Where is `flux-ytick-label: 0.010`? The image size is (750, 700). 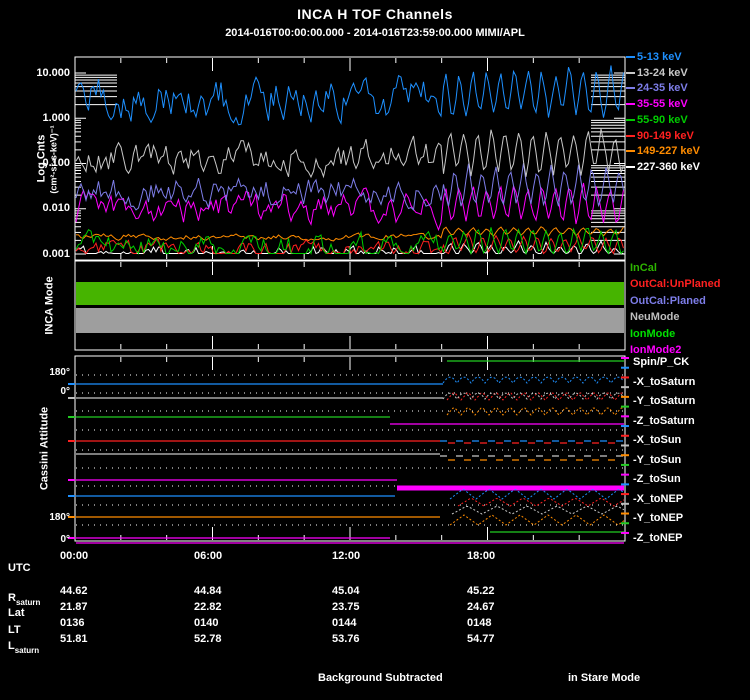
flux-ytick-label: 0.010 is located at coordinates (56, 208).